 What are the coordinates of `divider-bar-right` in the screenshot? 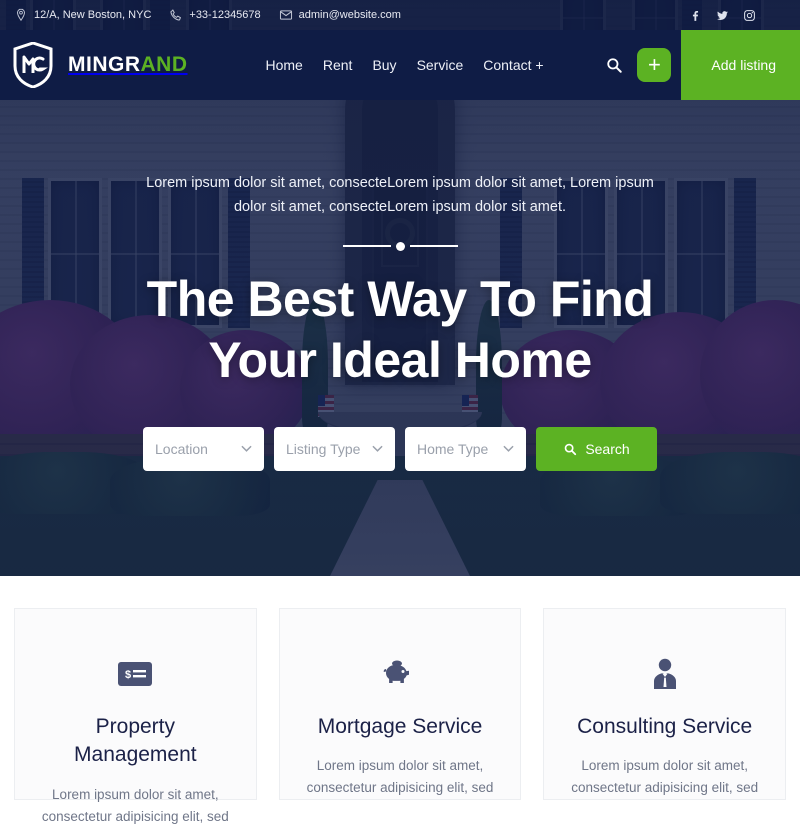 It's located at (433, 246).